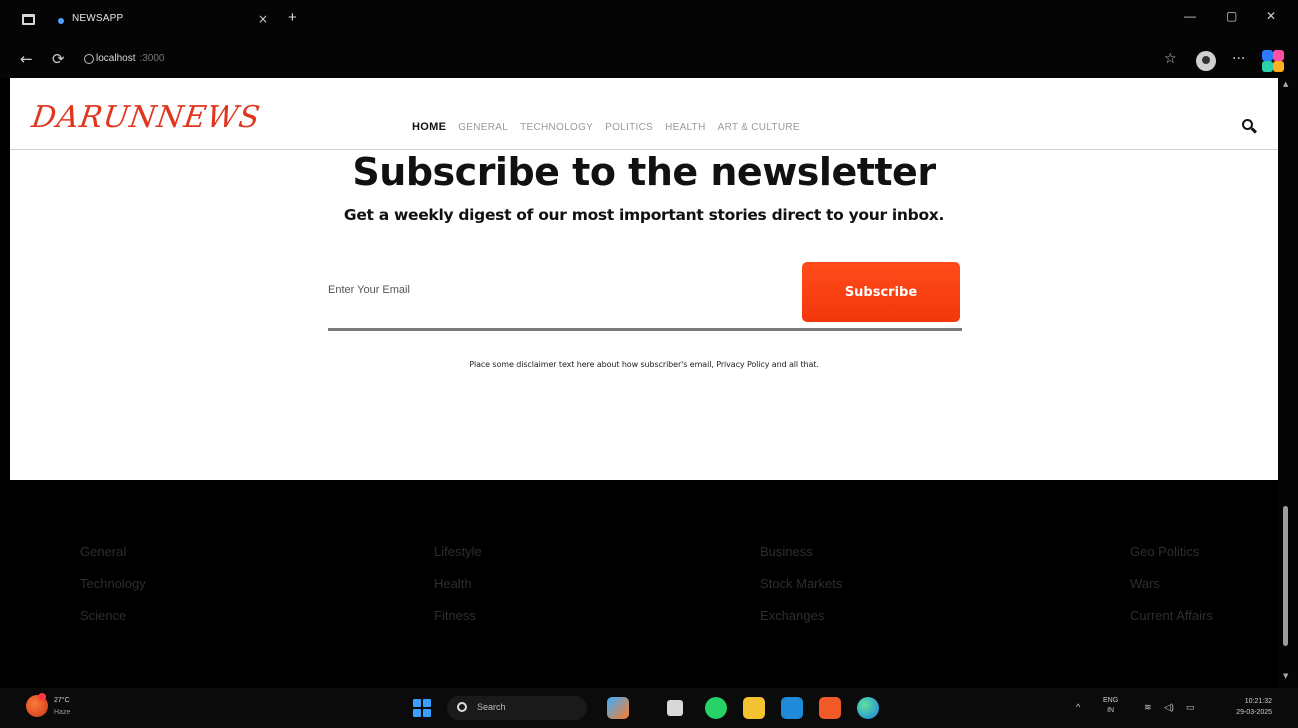 Image resolution: width=1298 pixels, height=728 pixels. Describe the element at coordinates (1110, 706) in the screenshot. I see `language-indicator: ENG IN` at that location.